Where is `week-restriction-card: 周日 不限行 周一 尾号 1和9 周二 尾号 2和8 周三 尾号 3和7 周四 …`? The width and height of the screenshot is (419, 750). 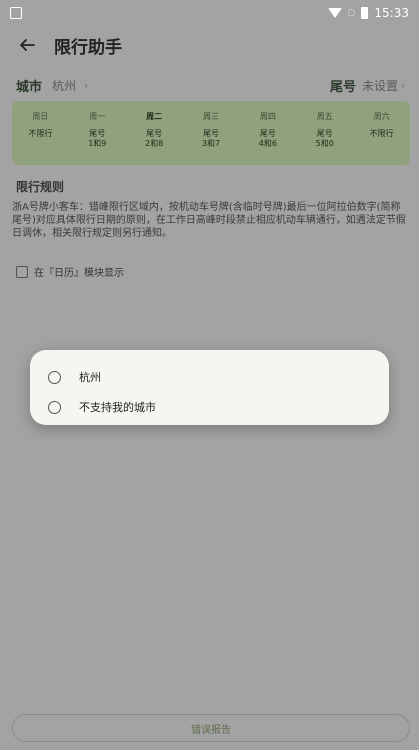 week-restriction-card: 周日 不限行 周一 尾号 1和9 周二 尾号 2和8 周三 尾号 3和7 周四 … is located at coordinates (211, 133).